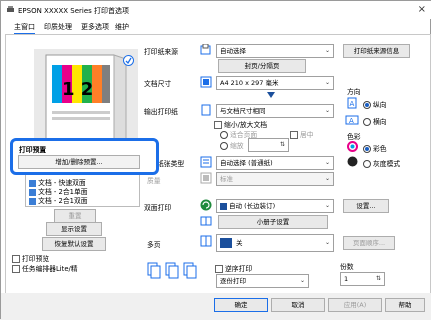  I want to click on copies-label: 份数, so click(347, 267).